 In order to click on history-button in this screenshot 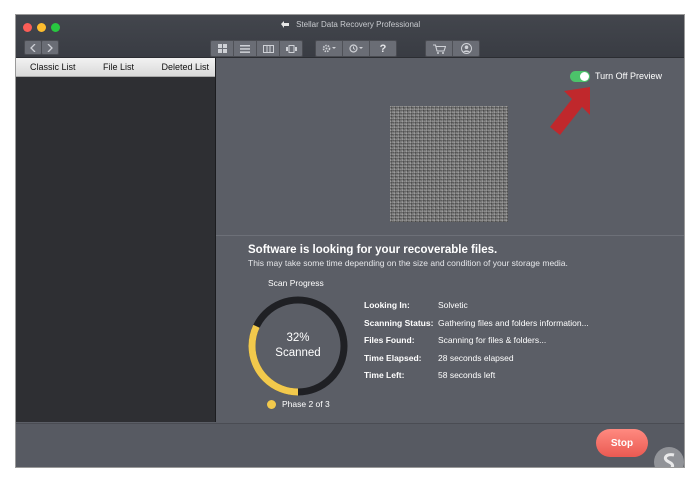, I will do `click(356, 48)`.